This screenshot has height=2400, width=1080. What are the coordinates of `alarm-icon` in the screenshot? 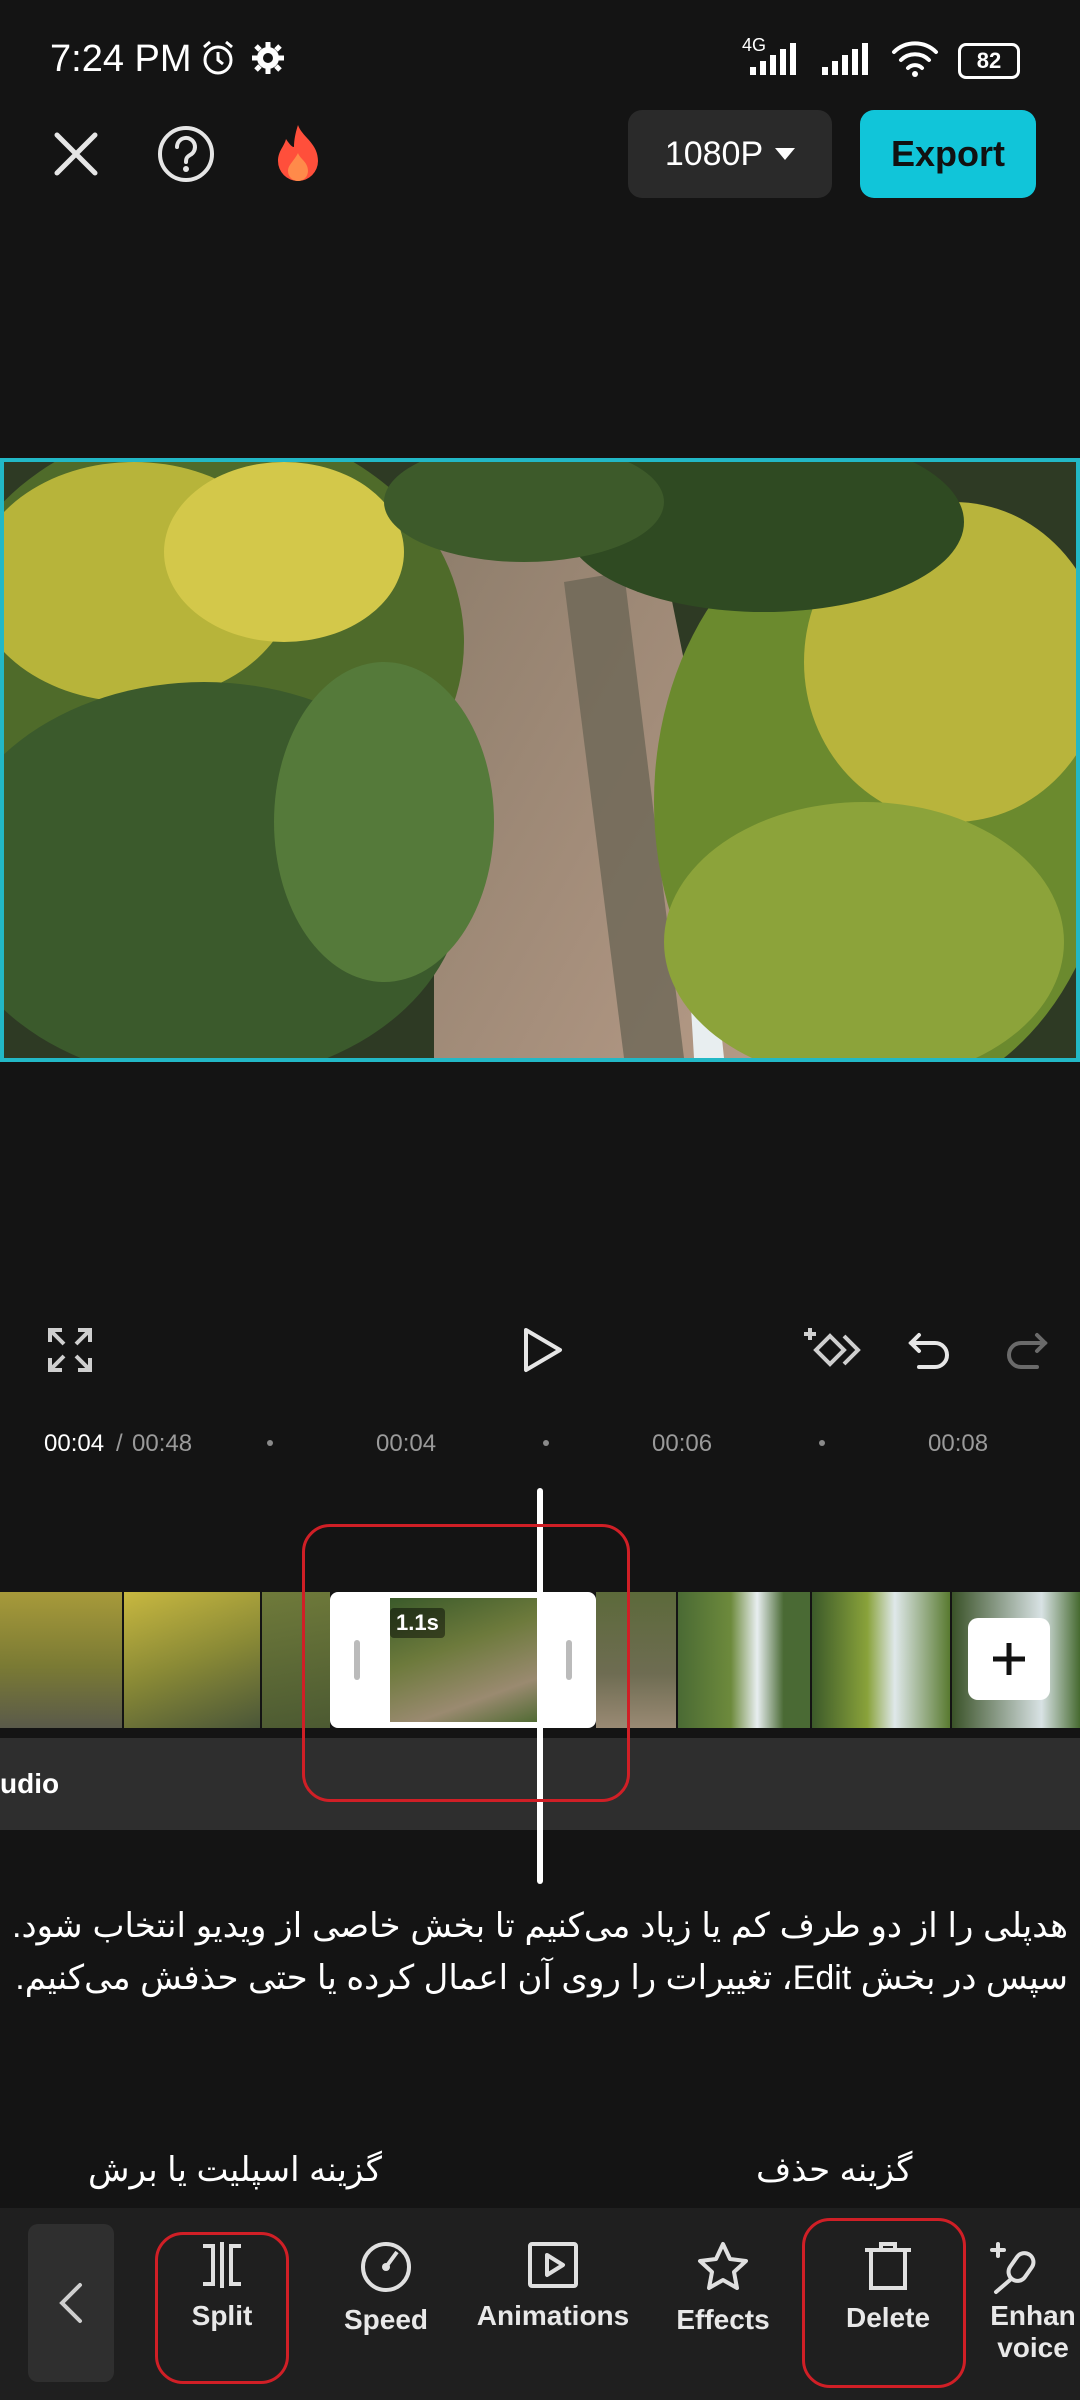 It's located at (218, 60).